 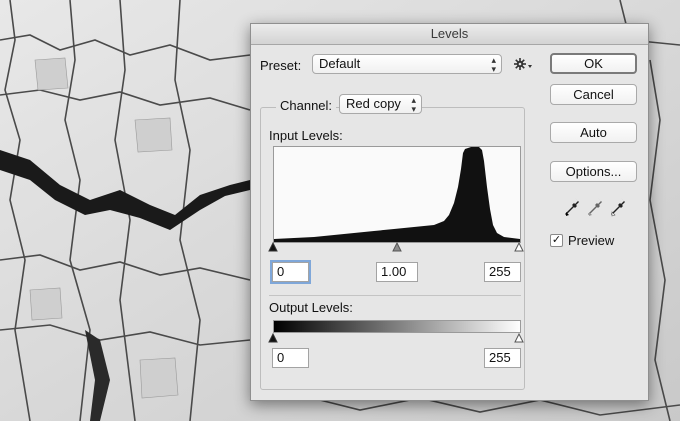 What do you see at coordinates (373, 103) in the screenshot?
I see `channel-value: Red copy` at bounding box center [373, 103].